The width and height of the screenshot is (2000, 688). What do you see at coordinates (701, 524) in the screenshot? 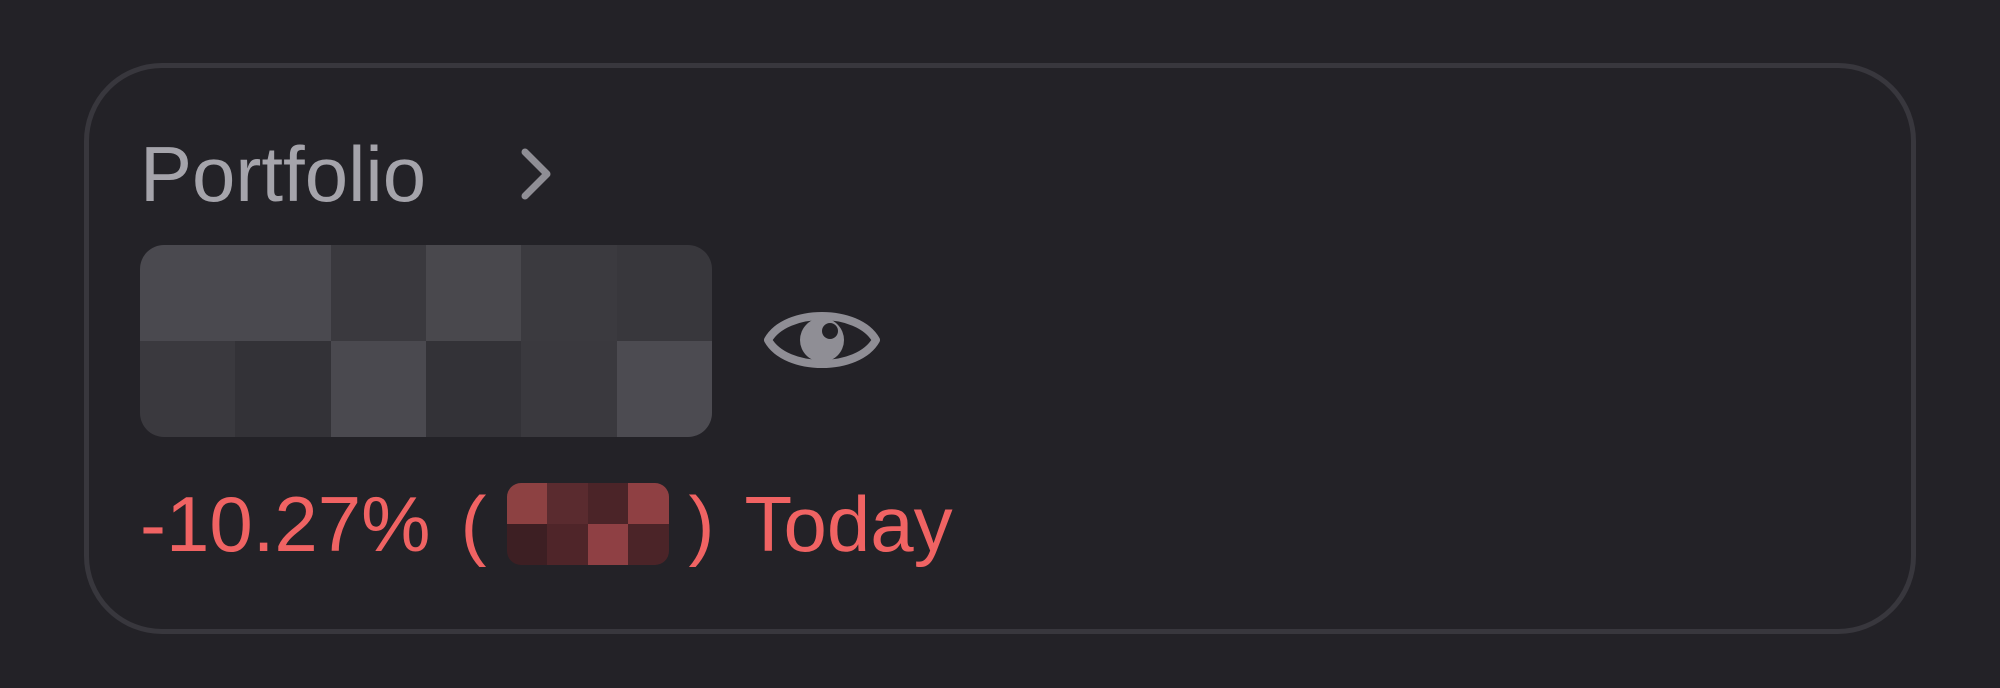
I see `close-paren: )` at bounding box center [701, 524].